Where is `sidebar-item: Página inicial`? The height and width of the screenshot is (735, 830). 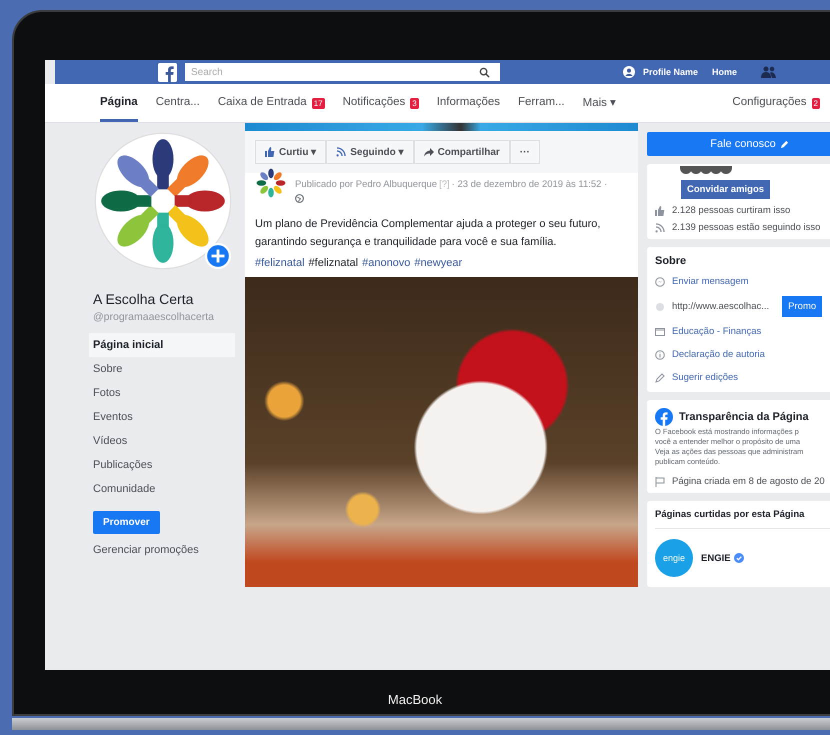
sidebar-item: Página inicial is located at coordinates (162, 345).